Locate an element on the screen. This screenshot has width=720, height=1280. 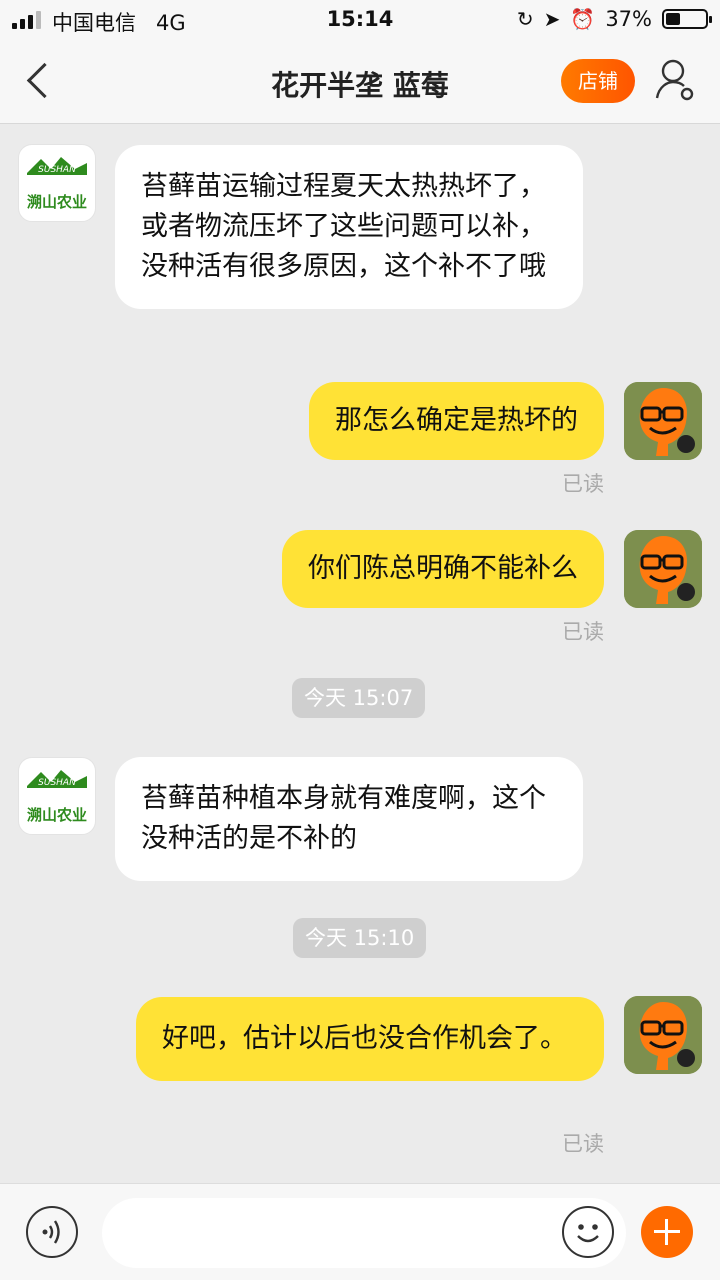
battery-percent: 37% is located at coordinates (628, 19).